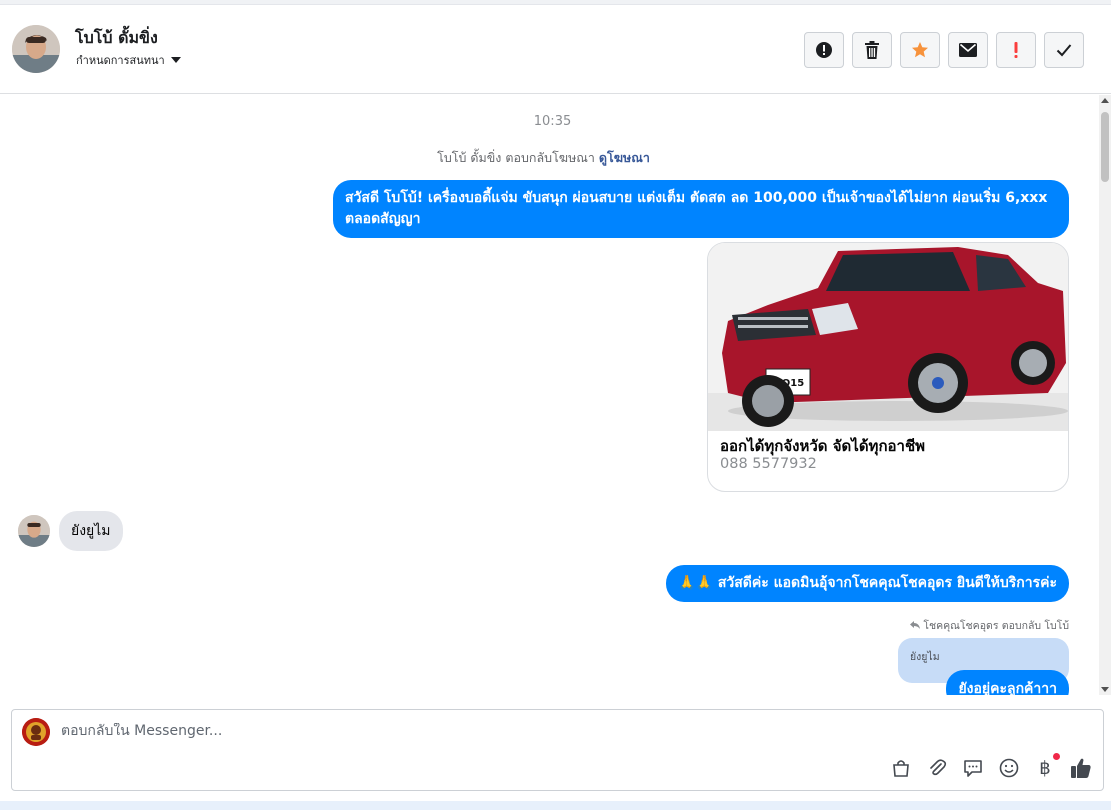  What do you see at coordinates (555, 49) in the screenshot?
I see `conversation-header: โบโบ้ ดั้มขิ่ง กำหนดการสนทนา` at bounding box center [555, 49].